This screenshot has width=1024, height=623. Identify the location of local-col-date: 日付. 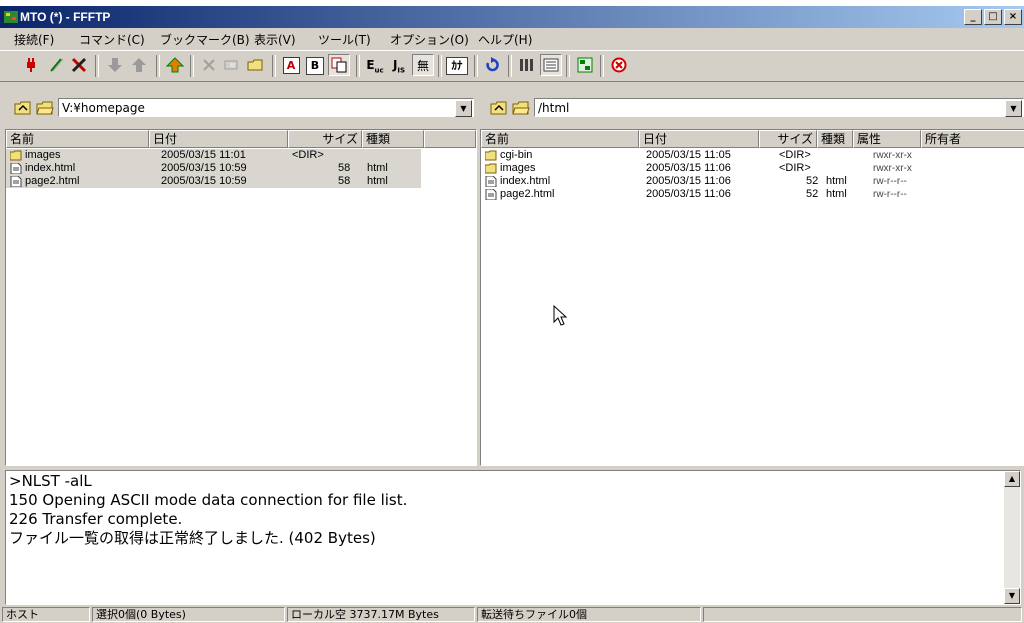
(218, 139).